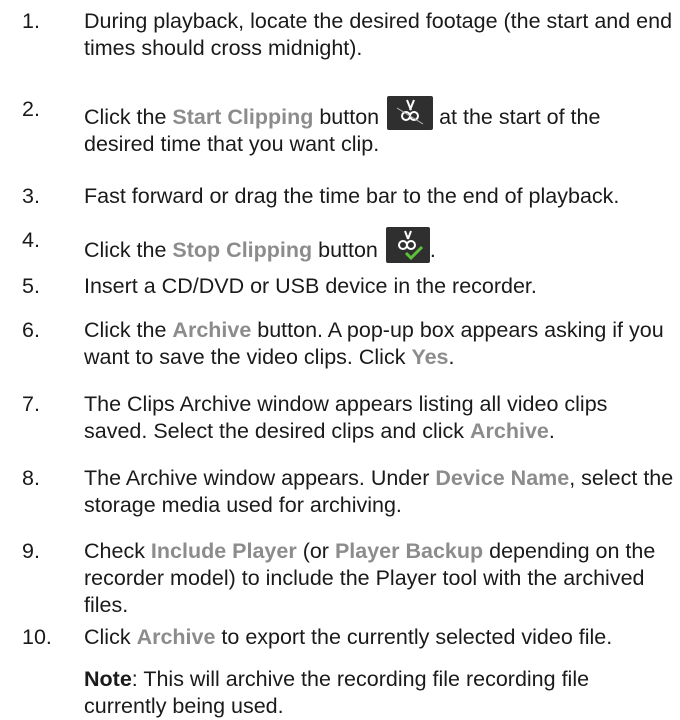  Describe the element at coordinates (31, 330) in the screenshot. I see `step-number: 6.` at that location.